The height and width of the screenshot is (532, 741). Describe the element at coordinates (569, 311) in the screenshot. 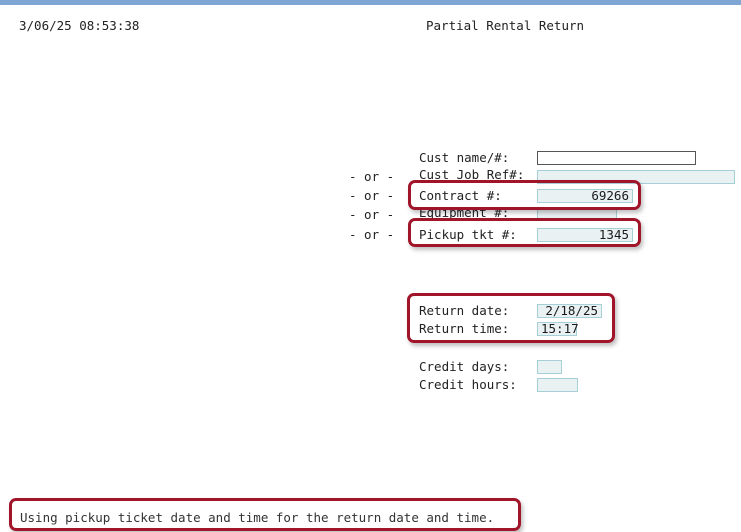

I see `return-date-input: 2/18/25` at that location.